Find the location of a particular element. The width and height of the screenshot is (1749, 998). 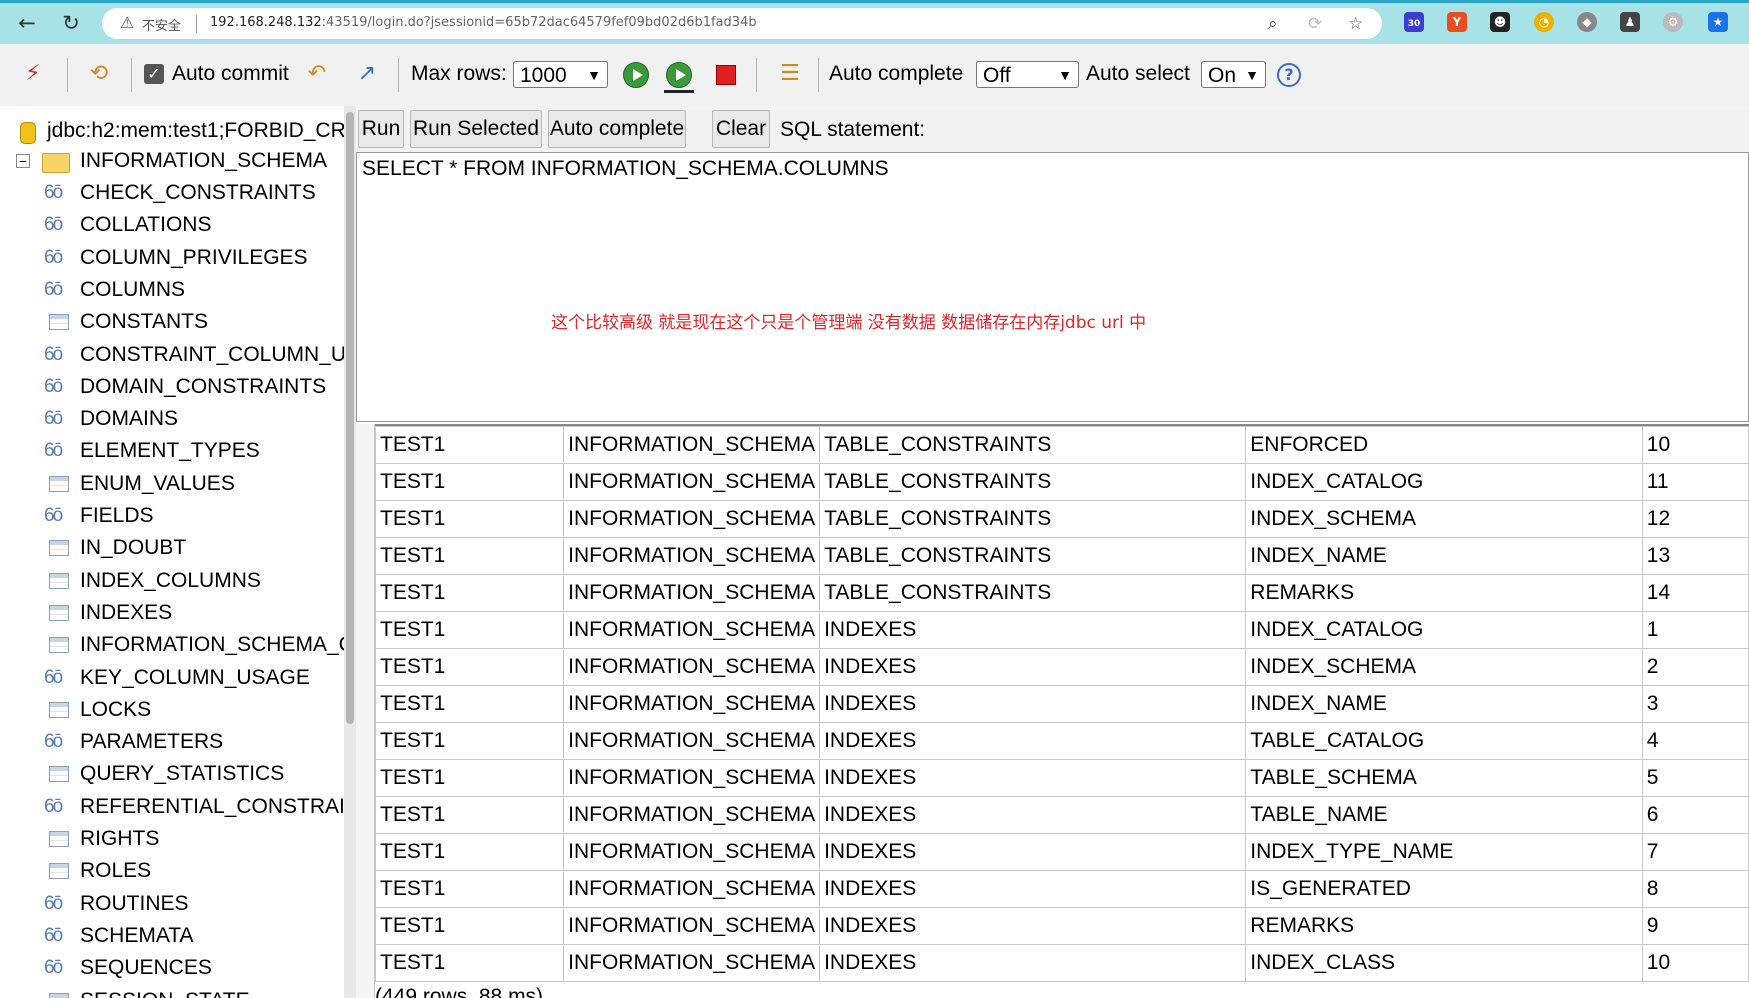

connection-node: jdbc:h2:mem:test1;FORBID_CREATION=FALSE is located at coordinates (172, 131).